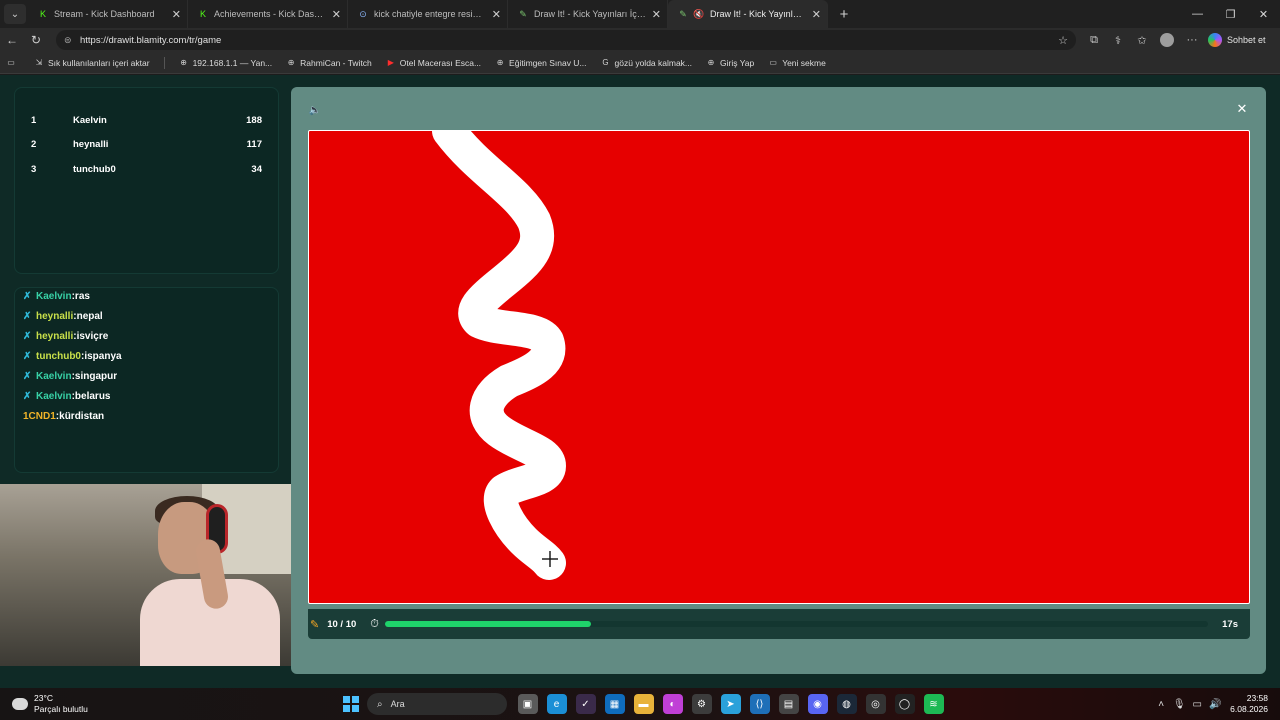 Image resolution: width=1280 pixels, height=720 pixels. Describe the element at coordinates (36, 40) in the screenshot. I see `refresh-icon: ↻` at that location.